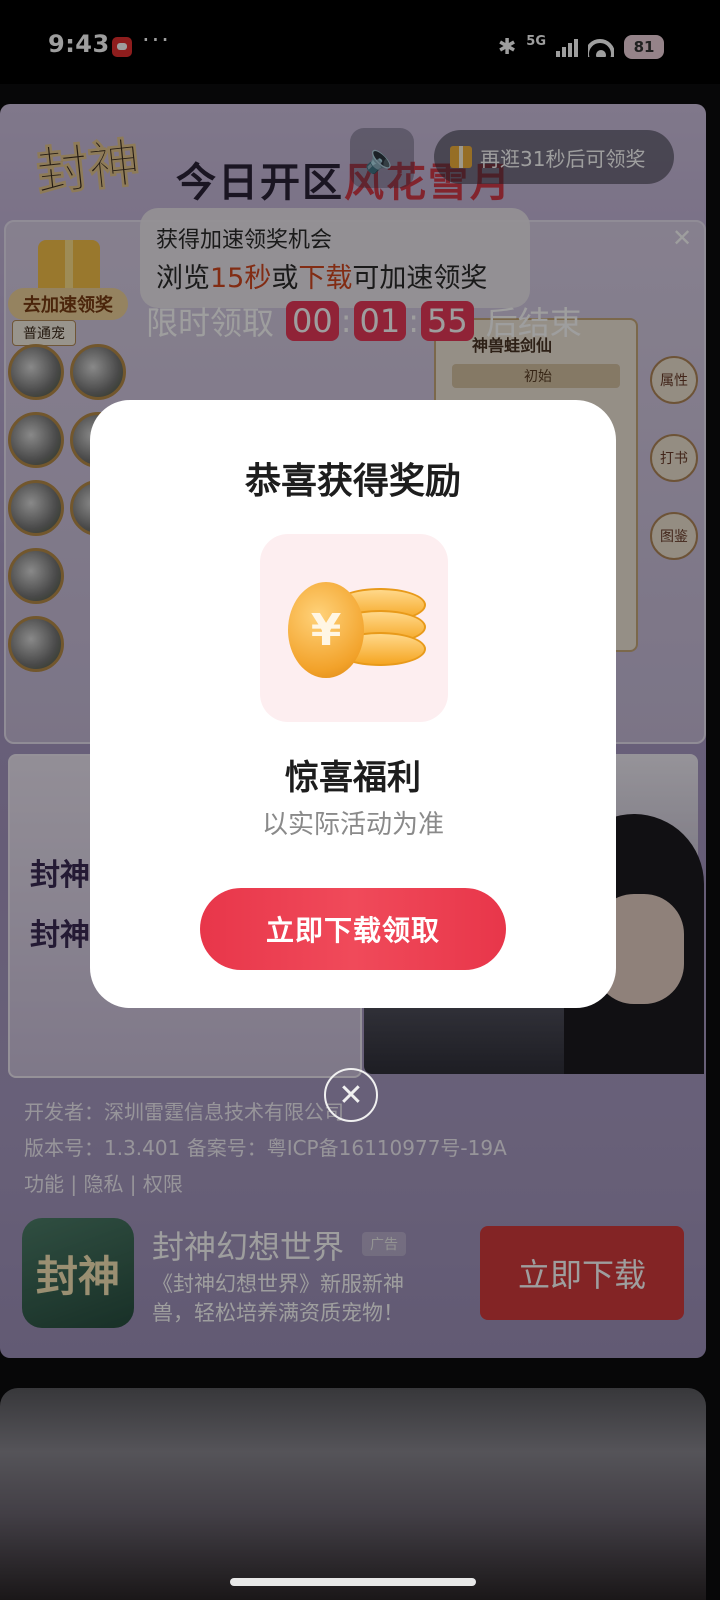 The width and height of the screenshot is (720, 1600). I want to click on modal-close-button: ✕, so click(351, 1095).